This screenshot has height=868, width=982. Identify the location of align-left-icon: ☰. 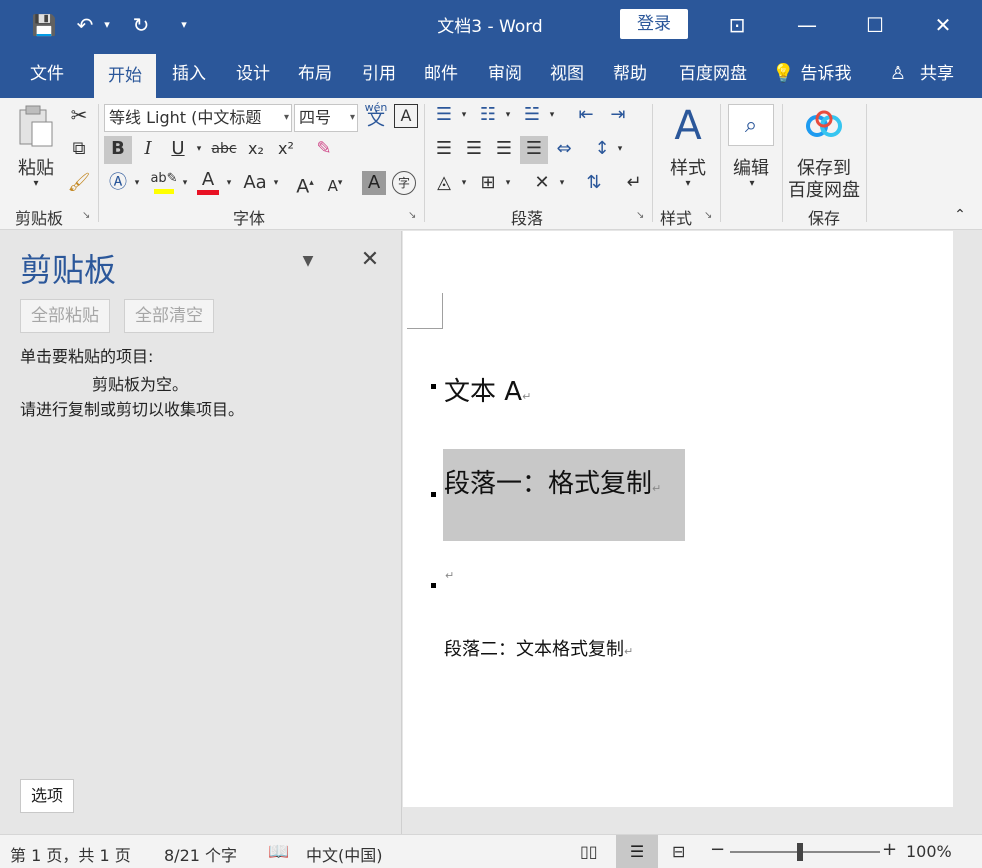
(444, 150).